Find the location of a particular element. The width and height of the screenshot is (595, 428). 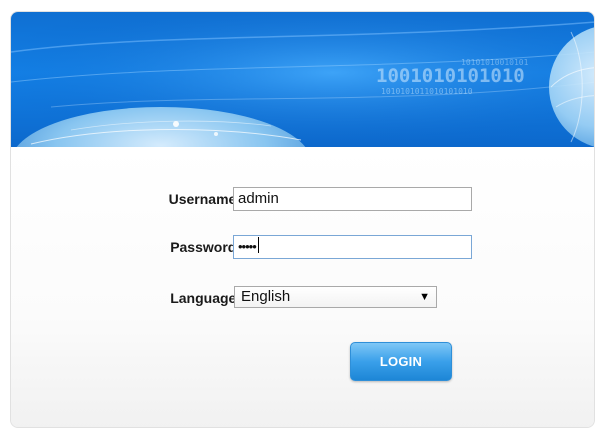

password-row: Password: ••••• is located at coordinates (302, 248).